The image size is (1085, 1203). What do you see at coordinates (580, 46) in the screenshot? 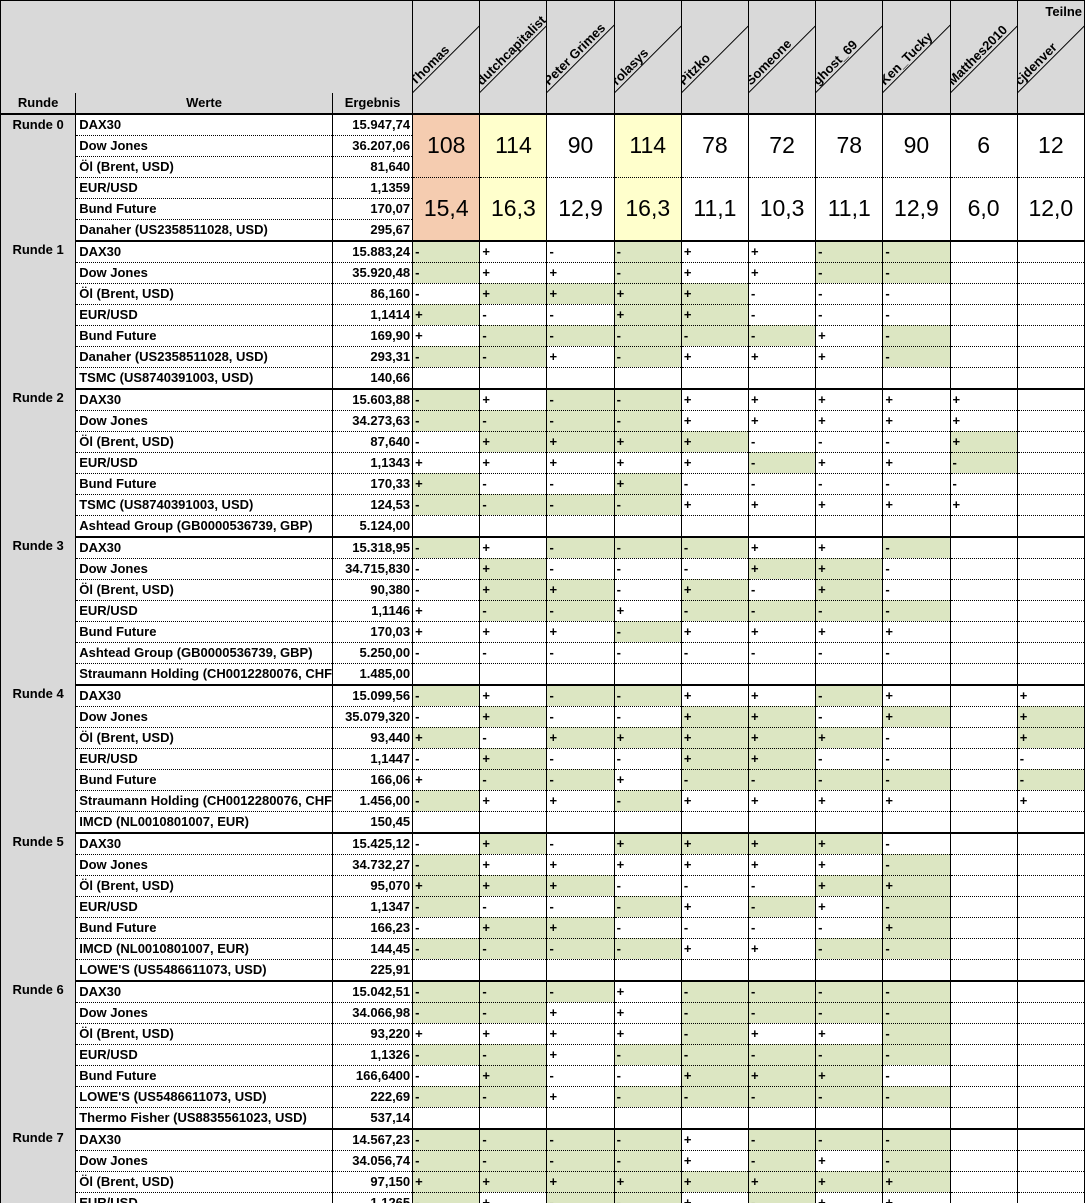
I see `participant-header-peter-grimes: Peter Grimes` at bounding box center [580, 46].